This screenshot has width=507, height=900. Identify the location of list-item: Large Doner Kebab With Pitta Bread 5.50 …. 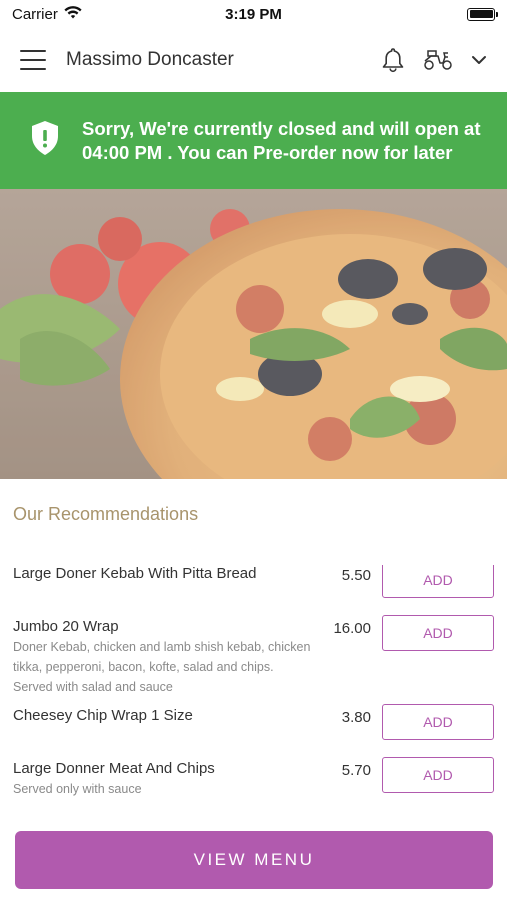
(253, 591).